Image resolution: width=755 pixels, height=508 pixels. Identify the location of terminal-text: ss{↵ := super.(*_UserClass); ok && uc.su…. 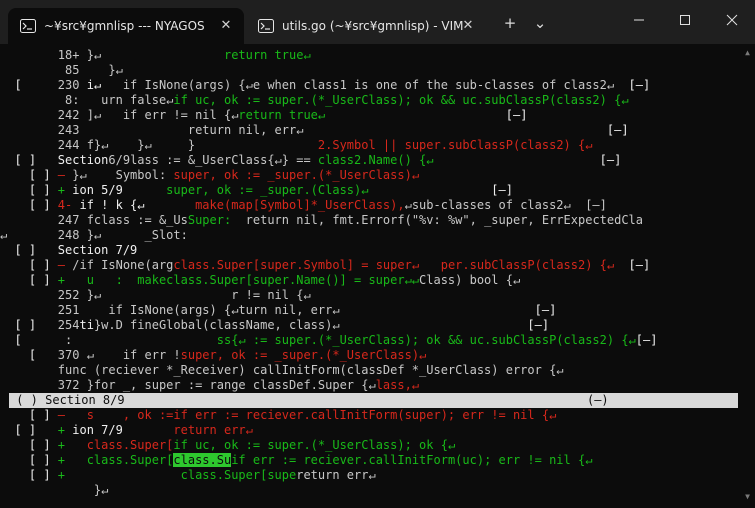
(357, 340).